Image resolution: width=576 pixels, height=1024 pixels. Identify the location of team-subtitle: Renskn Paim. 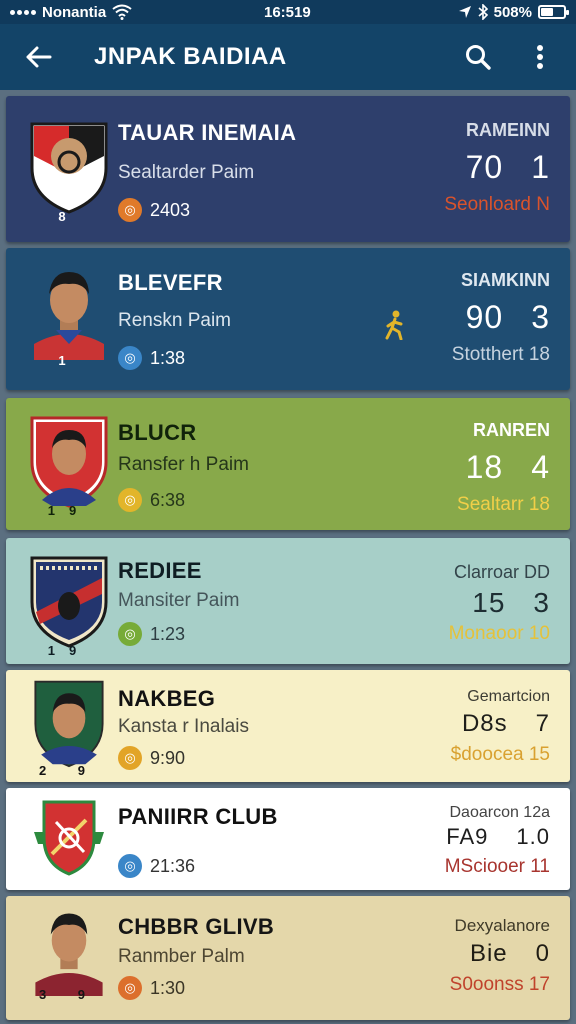
(174, 320).